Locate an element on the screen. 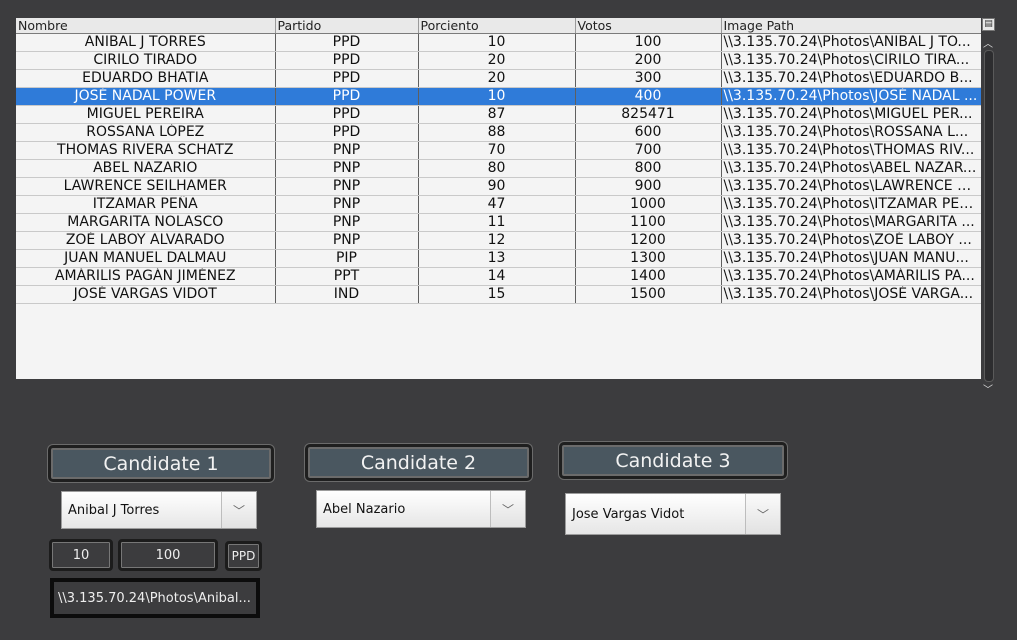  cell-porciento: 12 is located at coordinates (497, 240).